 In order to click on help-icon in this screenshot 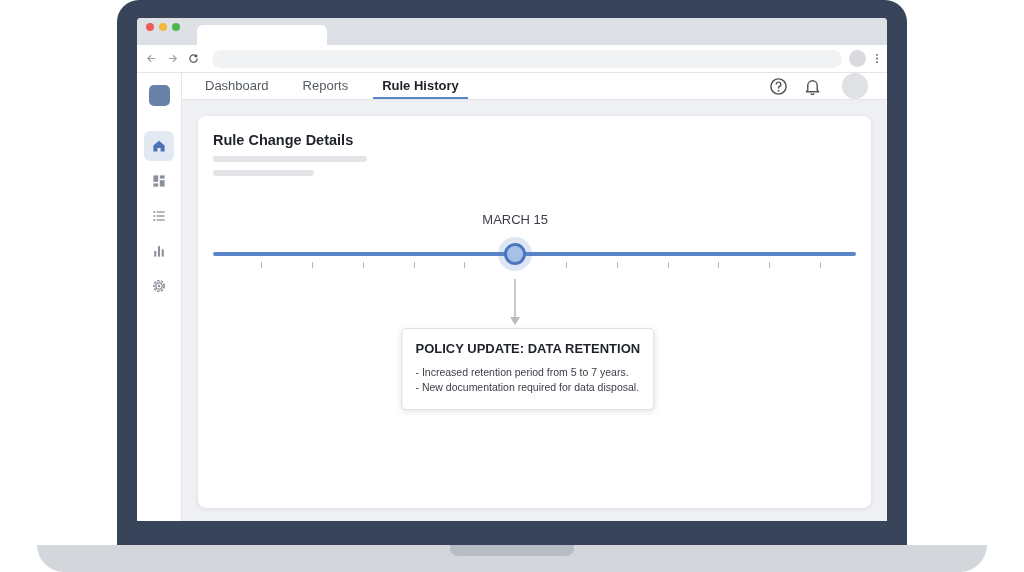, I will do `click(778, 86)`.